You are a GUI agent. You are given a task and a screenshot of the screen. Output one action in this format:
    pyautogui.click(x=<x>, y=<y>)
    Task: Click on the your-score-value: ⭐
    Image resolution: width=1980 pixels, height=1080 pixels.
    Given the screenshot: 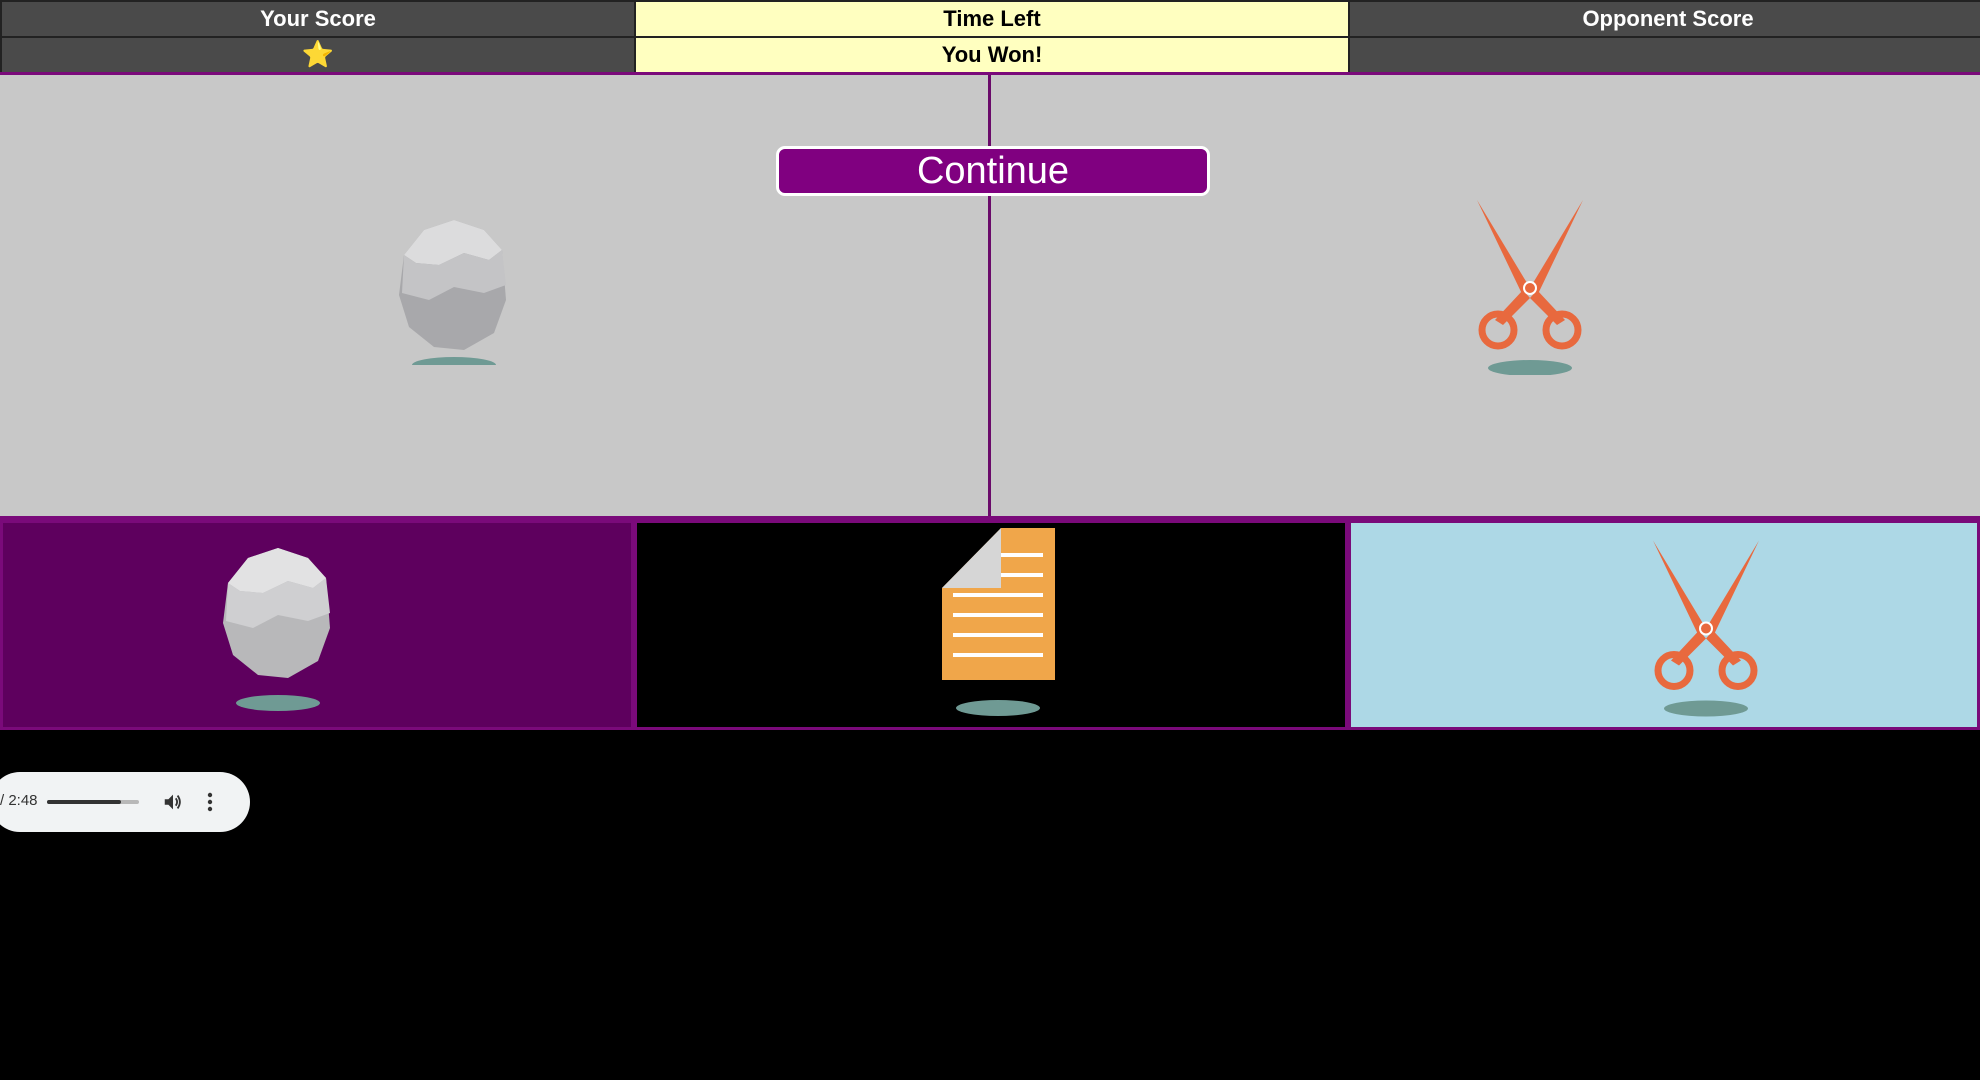 What is the action you would take?
    pyautogui.click(x=318, y=55)
    